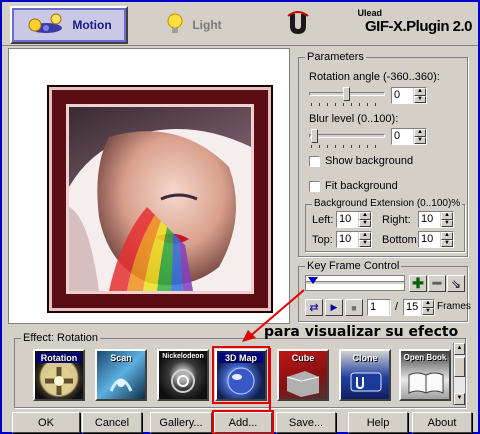  What do you see at coordinates (365, 358) in the screenshot?
I see `effect-clone-label: Clone` at bounding box center [365, 358].